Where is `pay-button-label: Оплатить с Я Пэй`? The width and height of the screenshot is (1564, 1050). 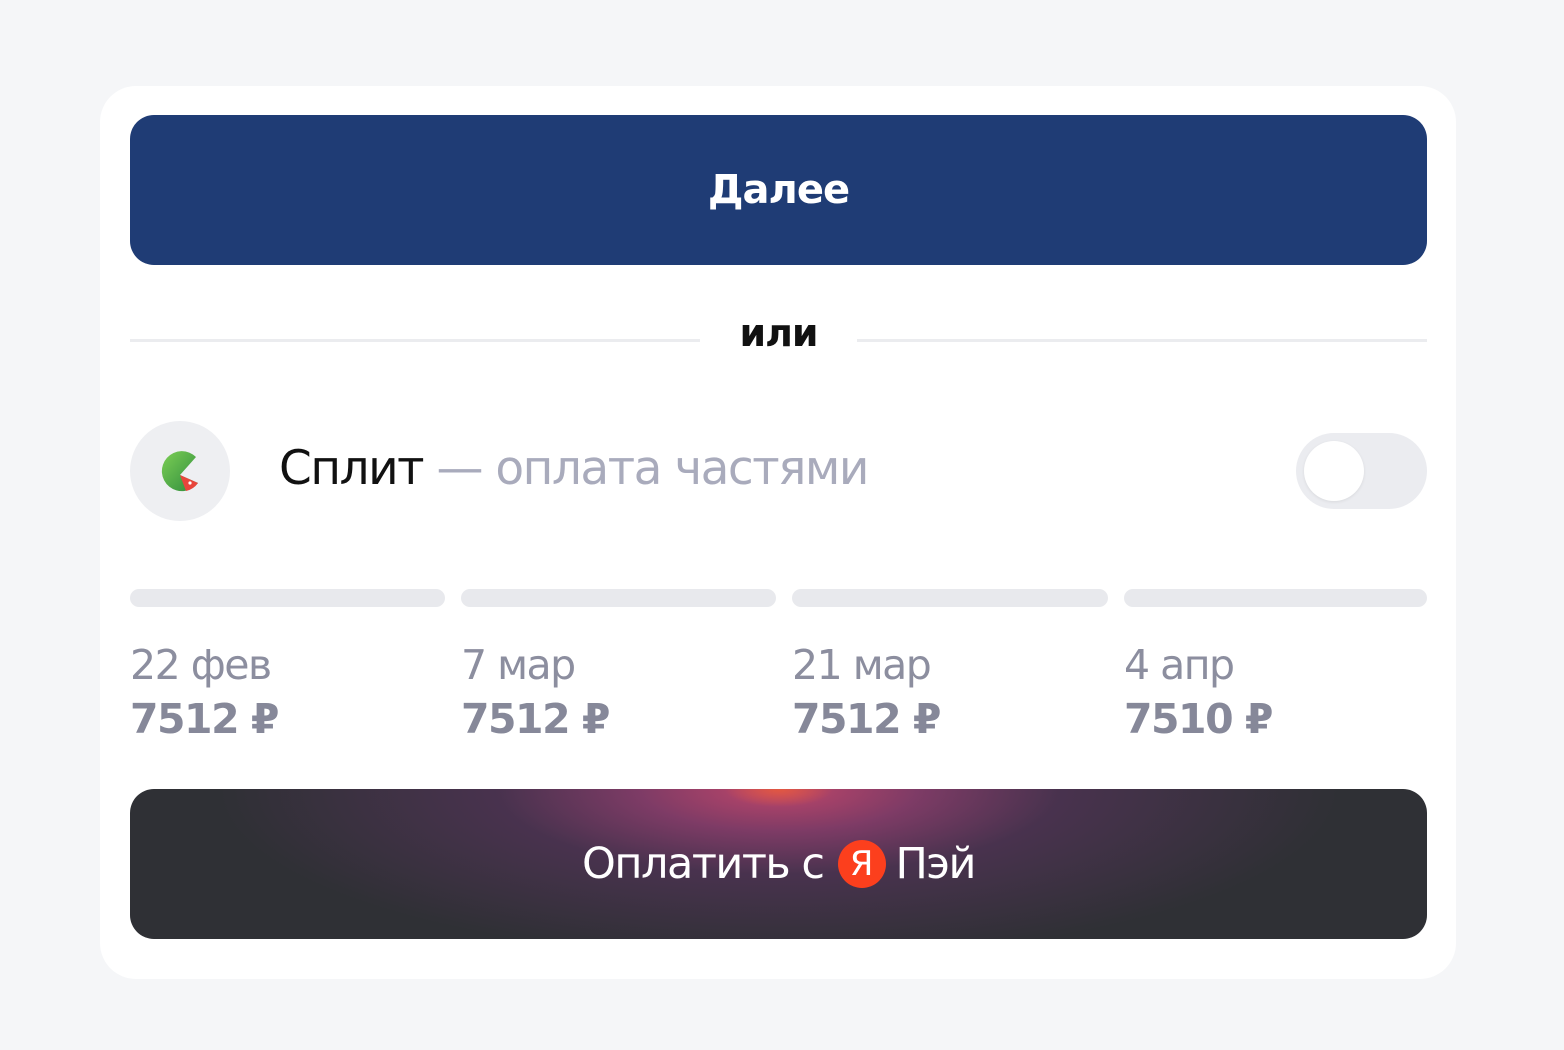
pay-button-label: Оплатить с Я Пэй is located at coordinates (779, 864).